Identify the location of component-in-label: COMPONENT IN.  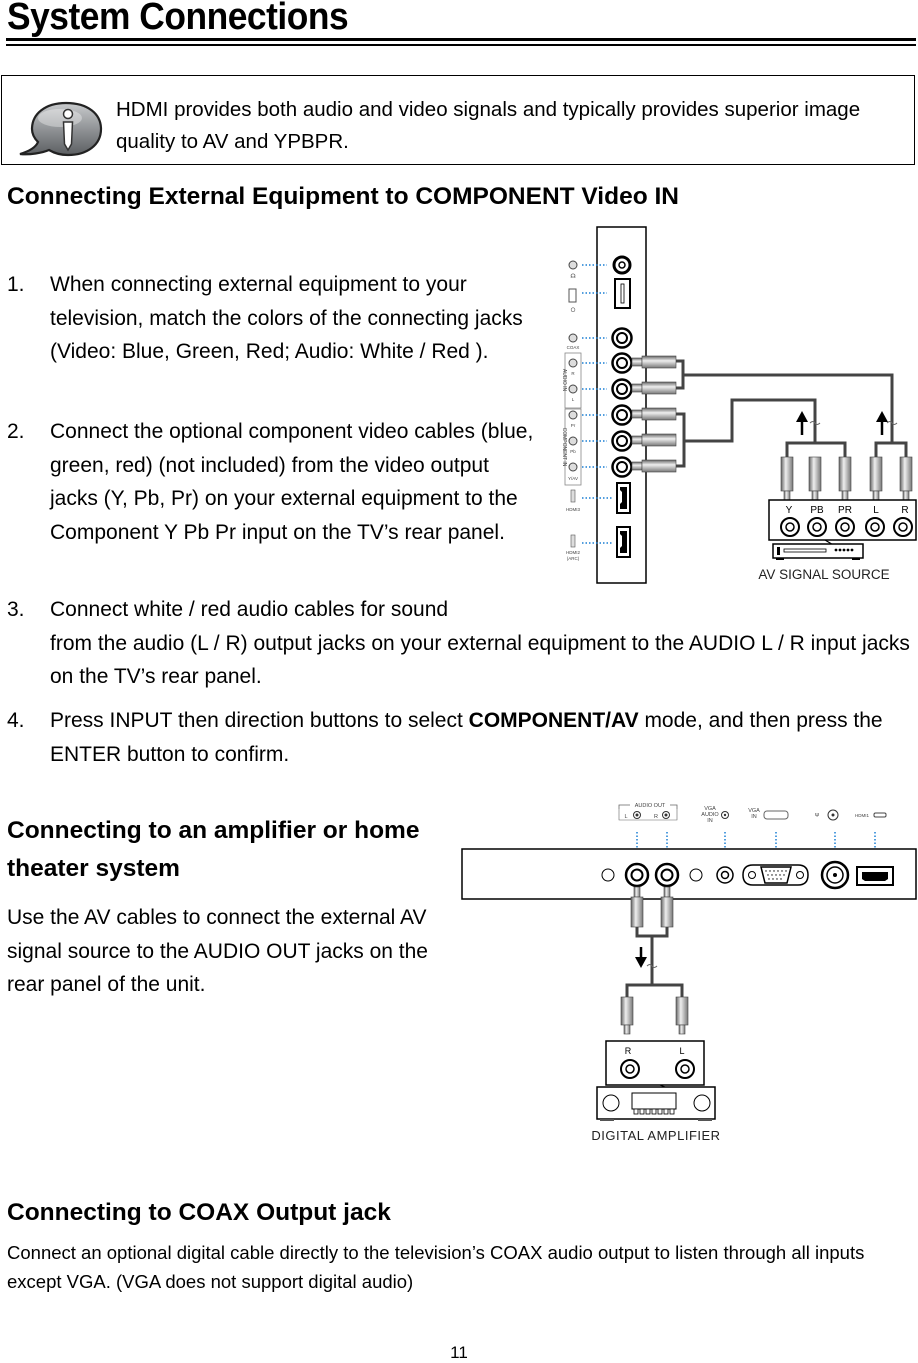
(564, 447).